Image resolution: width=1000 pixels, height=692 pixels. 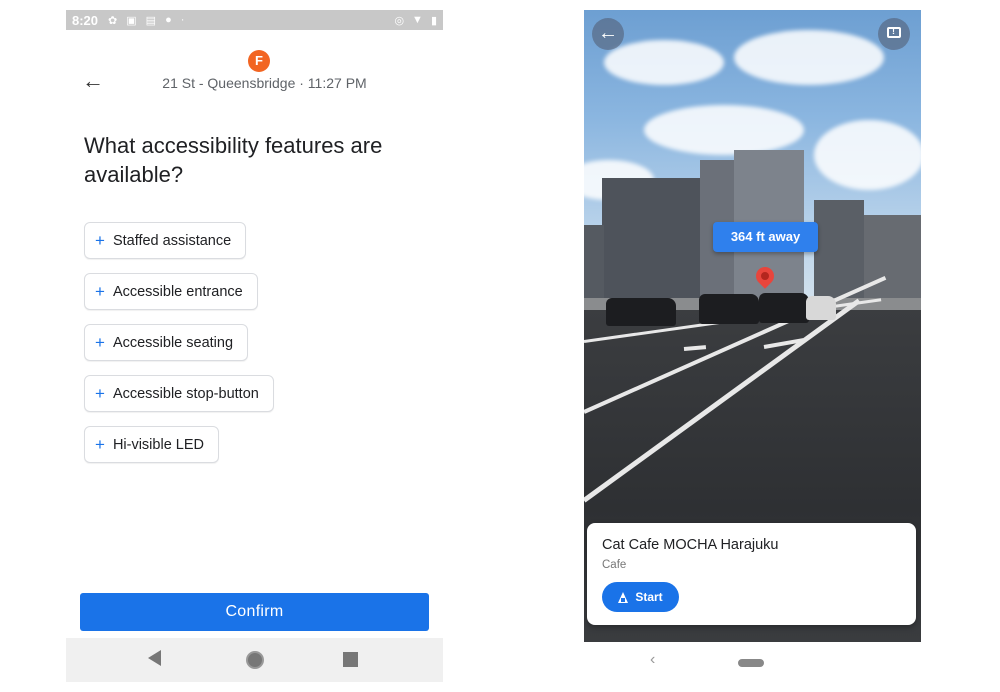 I want to click on chip-accessible-stop-button: + Accessible stop-button, so click(x=179, y=393).